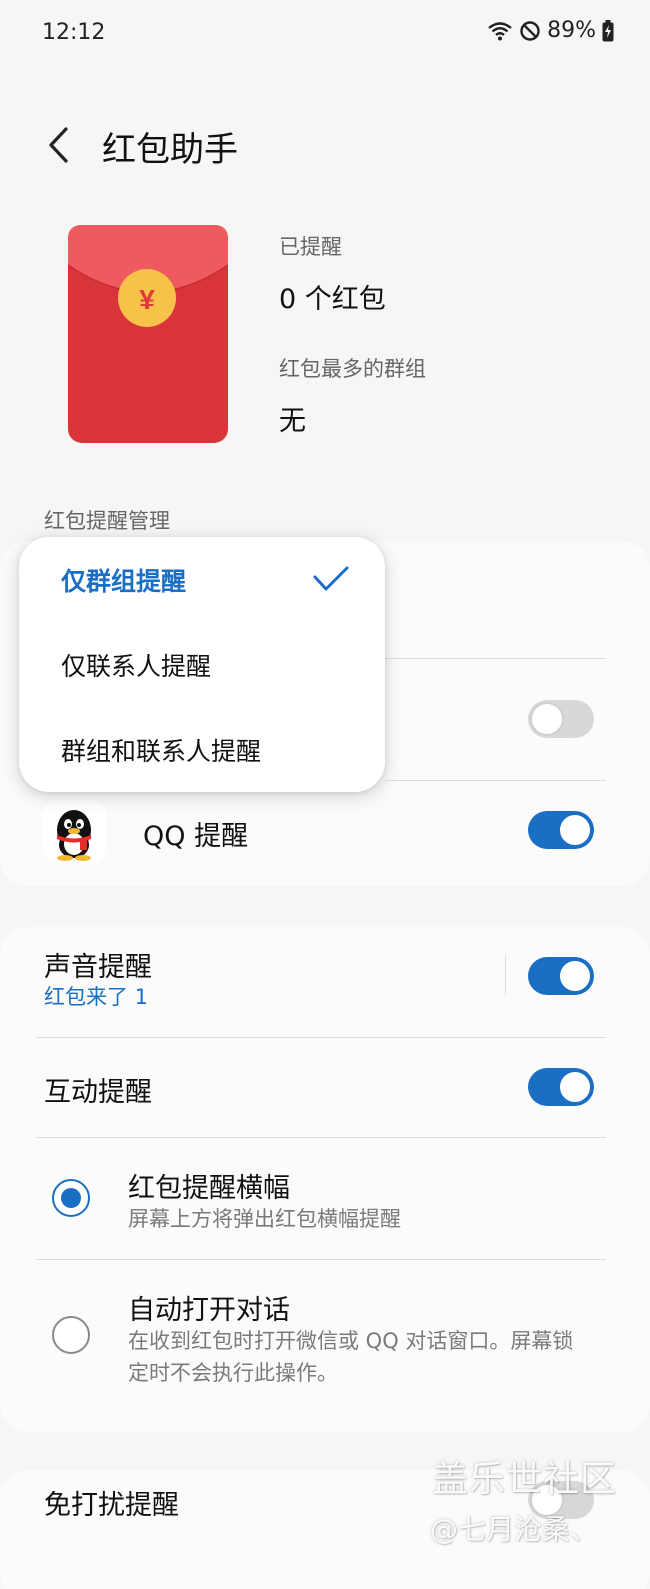 The image size is (650, 1589). Describe the element at coordinates (561, 719) in the screenshot. I see `wechat-reminder-toggle` at that location.